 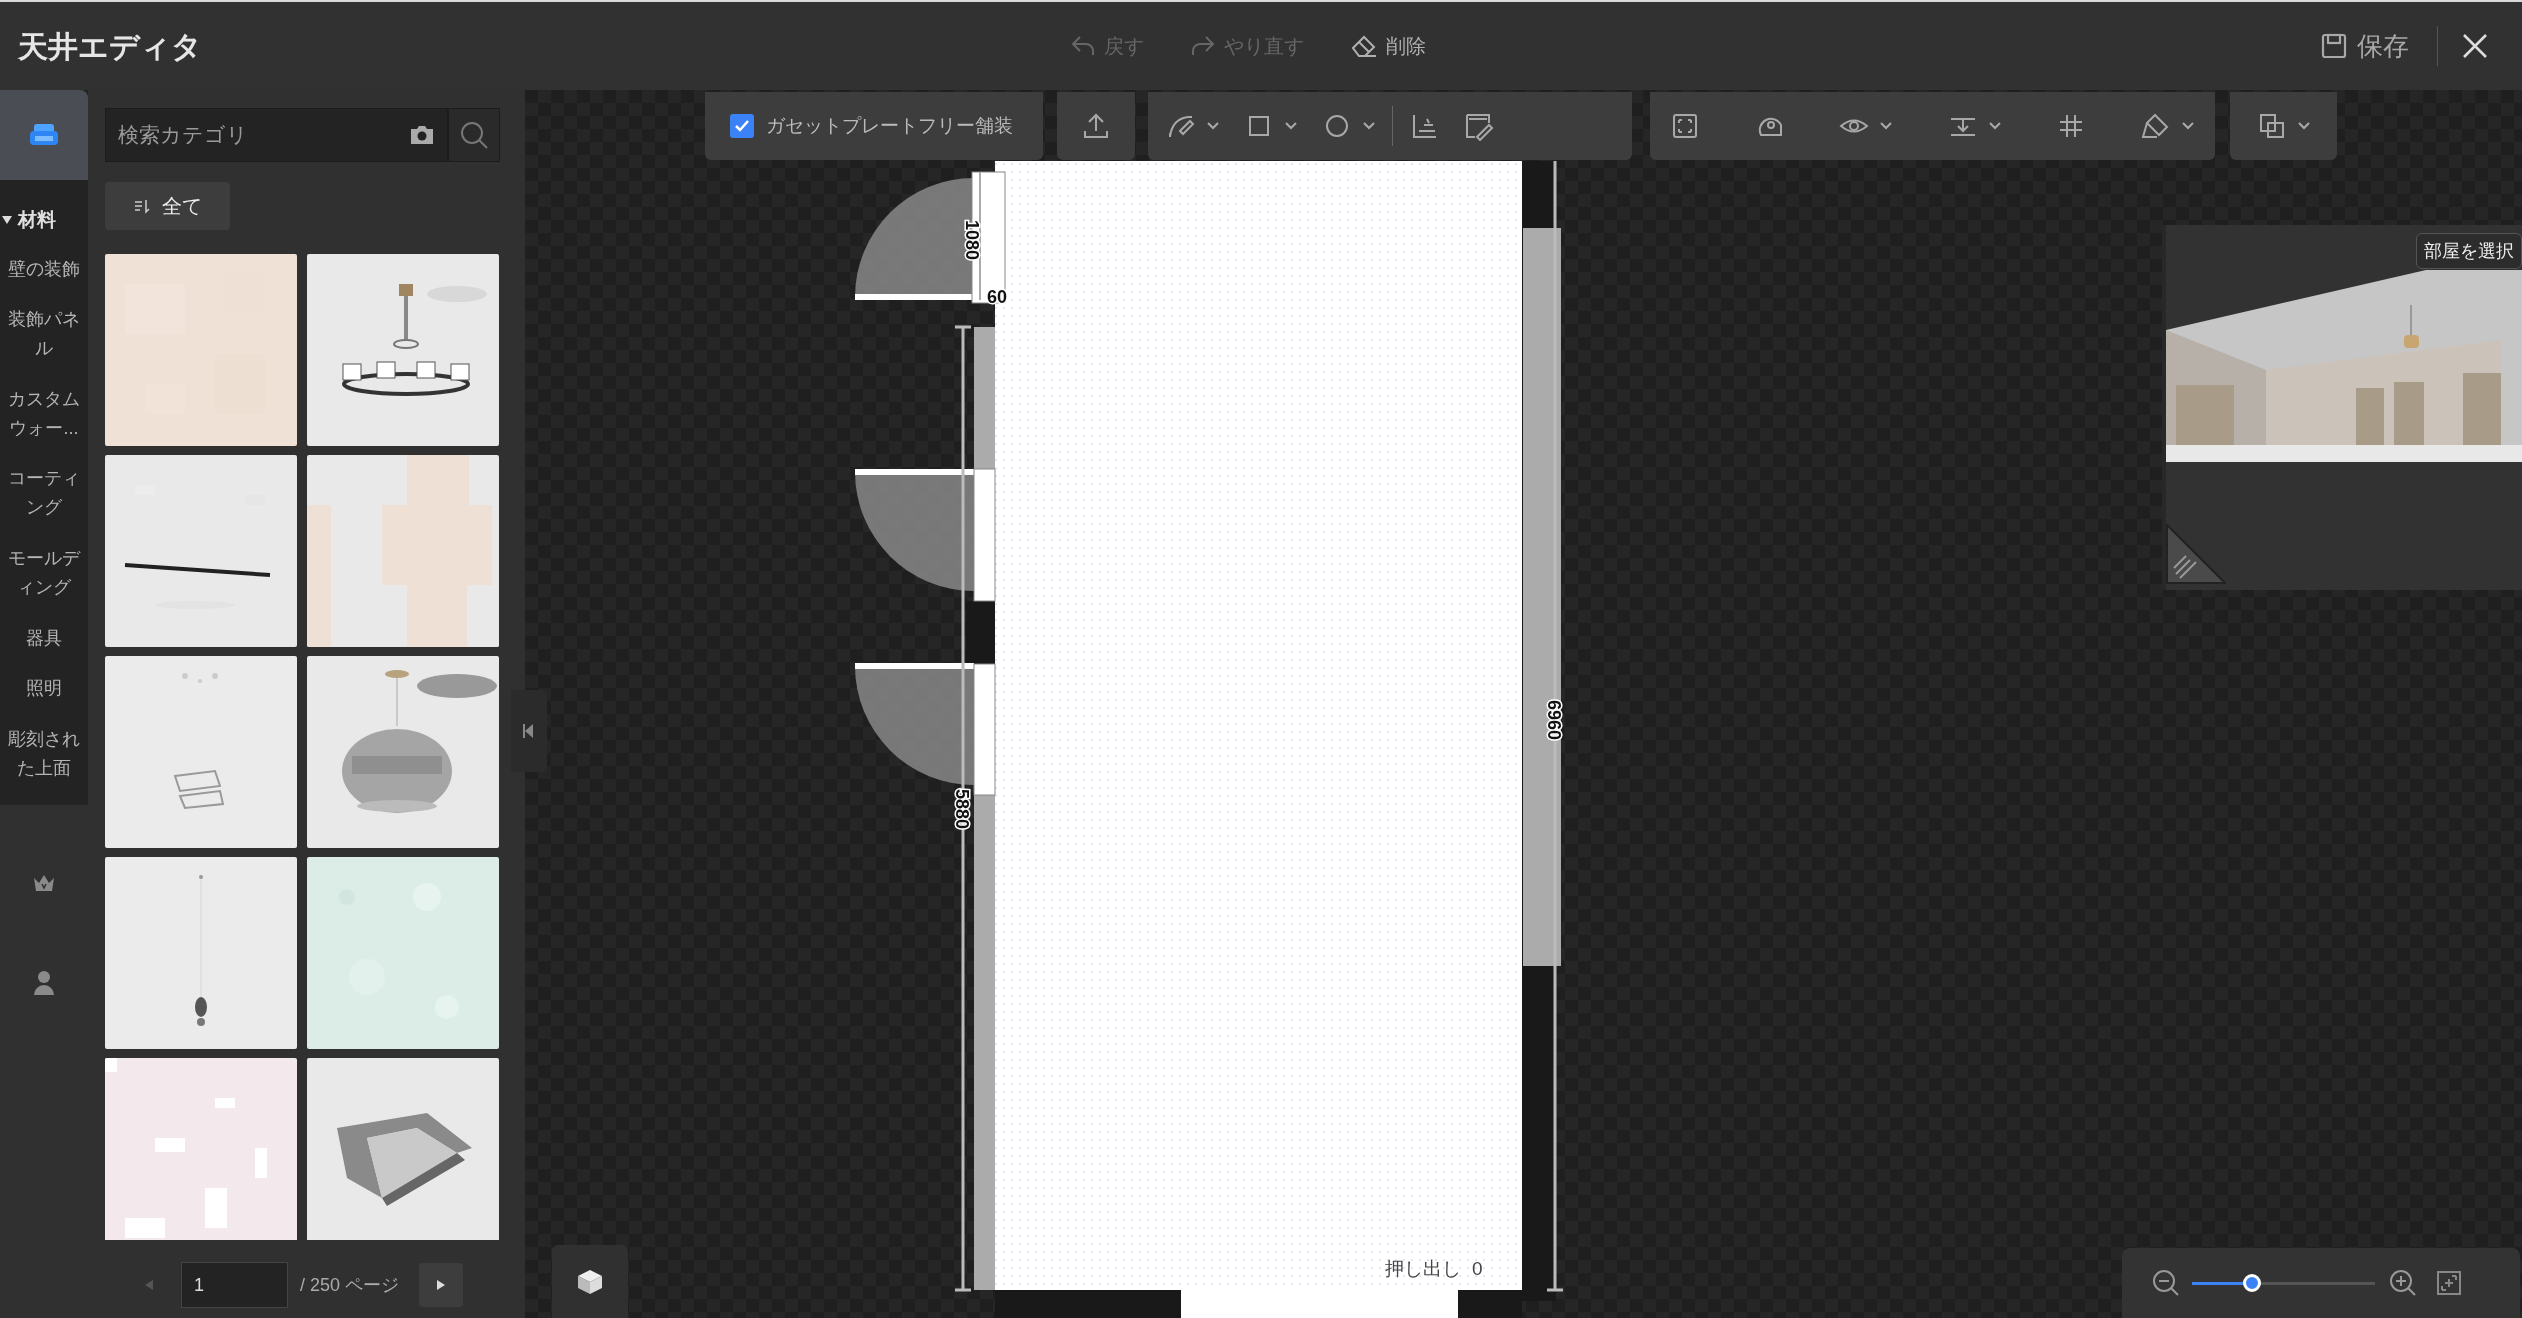 I want to click on caret-right-icon, so click(x=441, y=1285).